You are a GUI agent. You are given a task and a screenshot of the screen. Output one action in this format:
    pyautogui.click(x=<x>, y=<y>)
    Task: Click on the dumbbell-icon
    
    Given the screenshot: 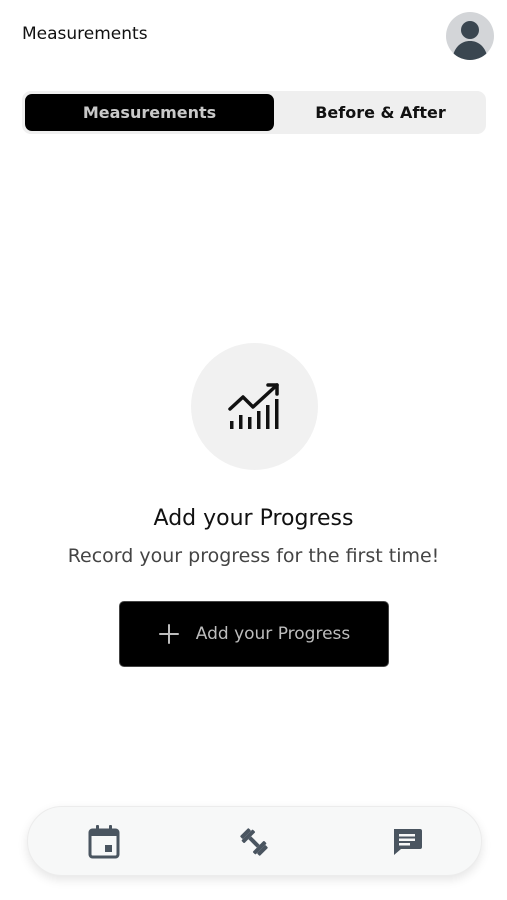 What is the action you would take?
    pyautogui.click(x=254, y=842)
    